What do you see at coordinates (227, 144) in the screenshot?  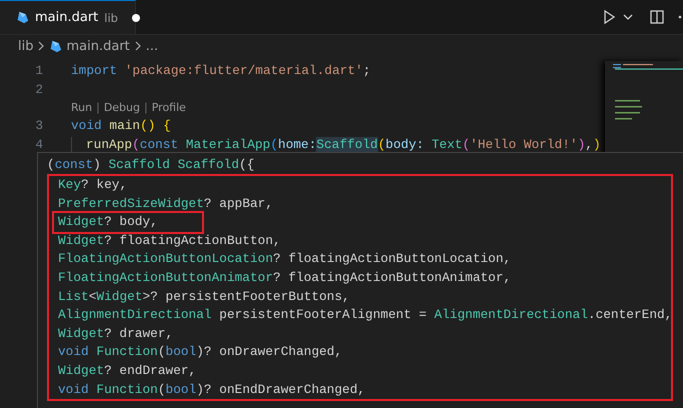 I see `type-token: MaterialApp` at bounding box center [227, 144].